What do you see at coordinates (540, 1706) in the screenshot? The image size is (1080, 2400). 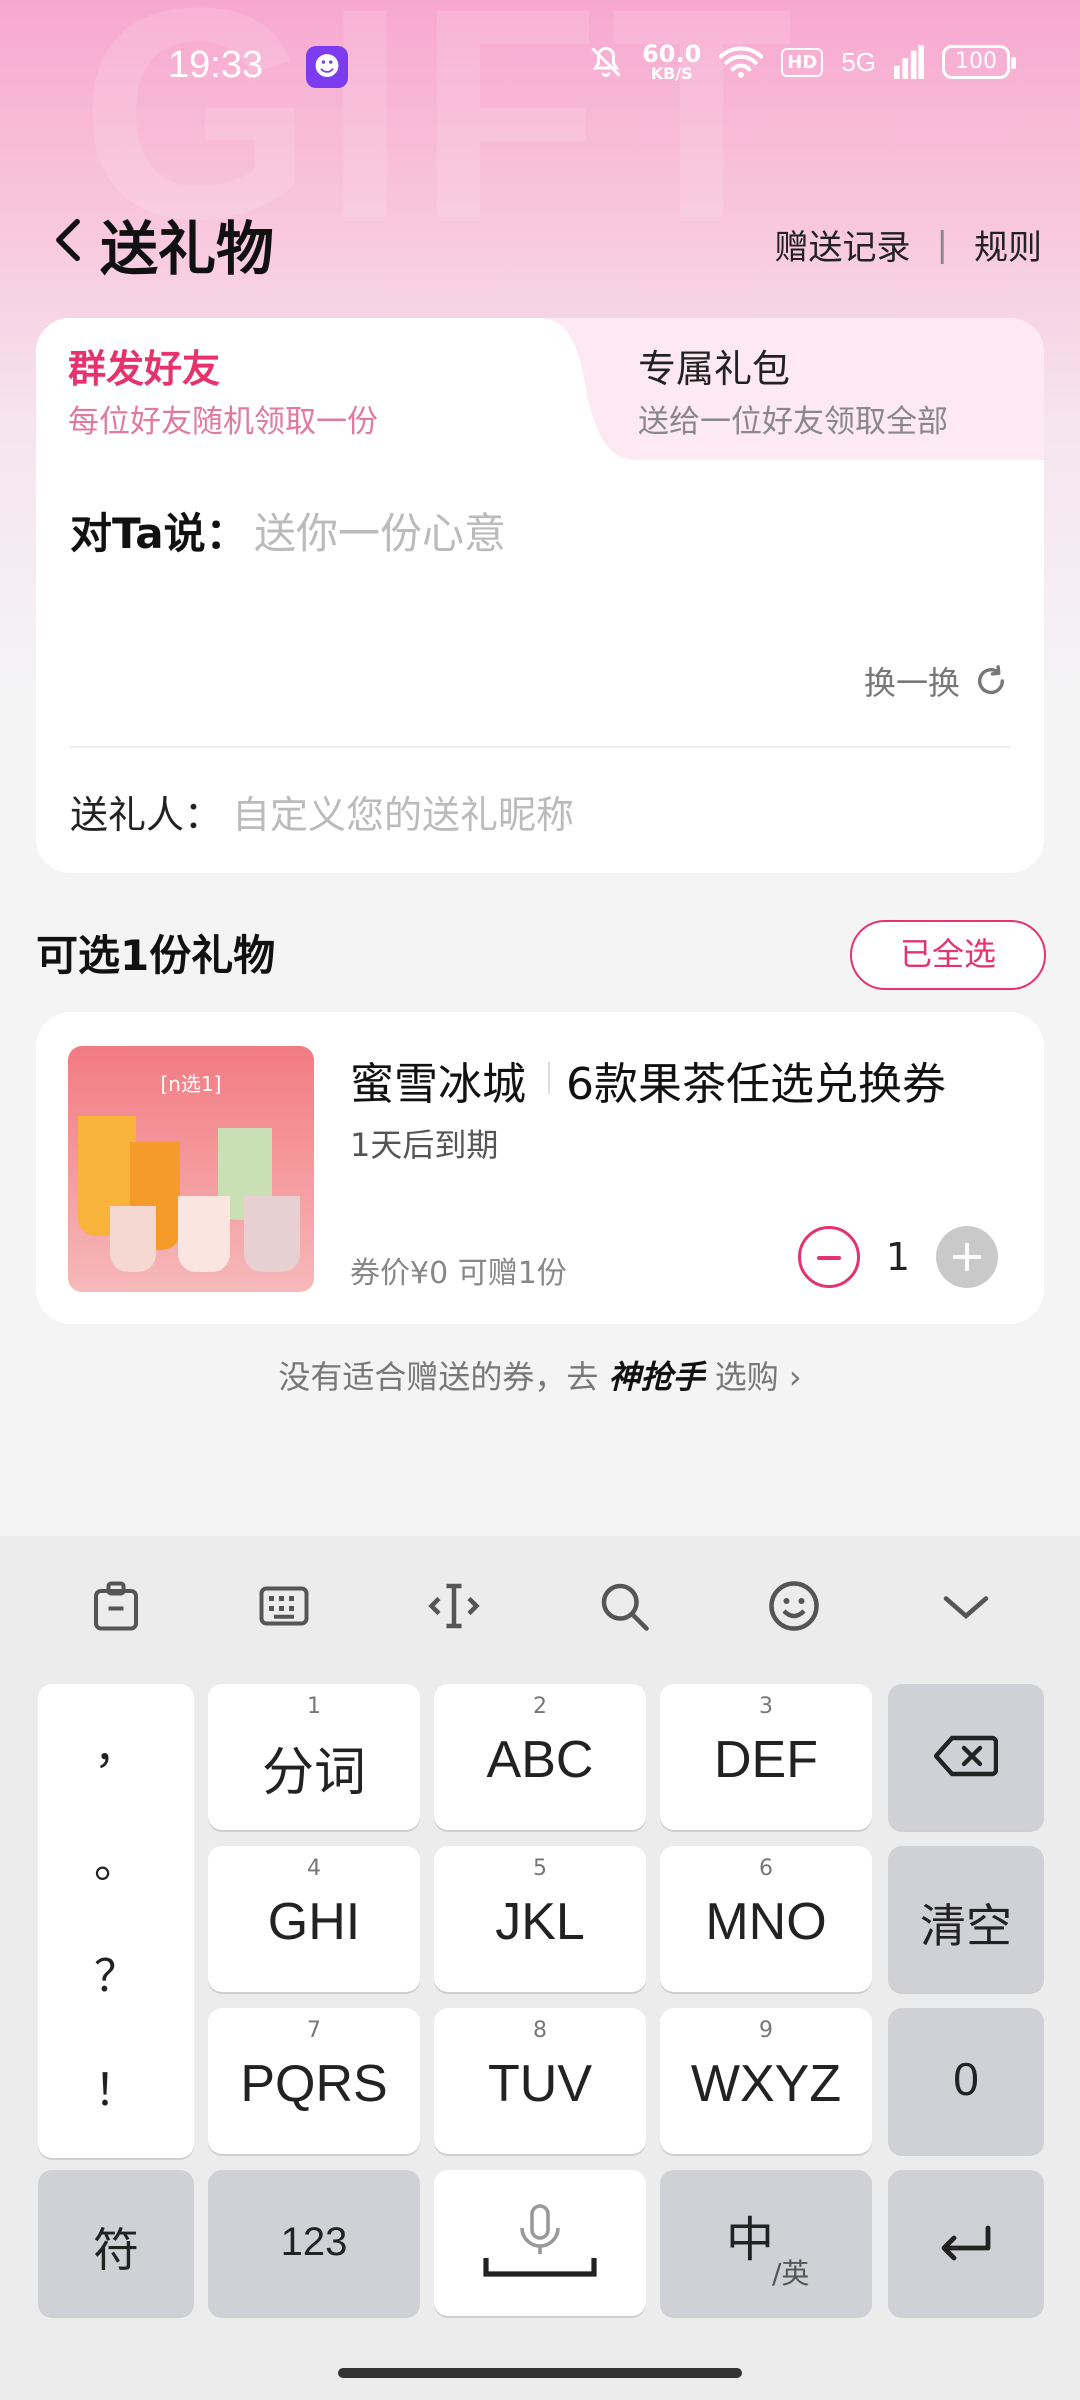 I see `key-number: 2` at bounding box center [540, 1706].